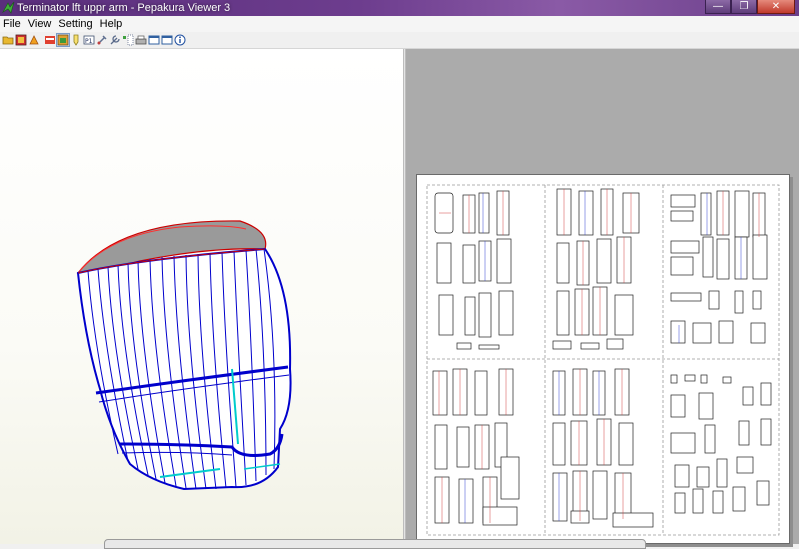  I want to click on menu-setting: Setting, so click(75, 24).